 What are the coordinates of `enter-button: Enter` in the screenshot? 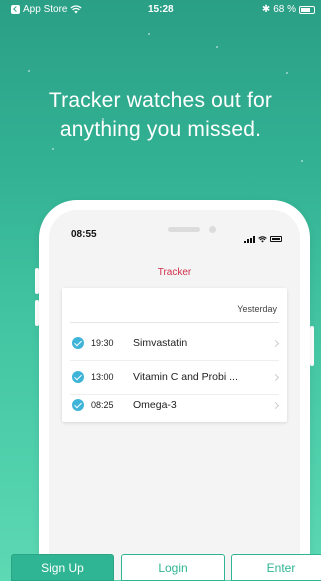 It's located at (276, 567).